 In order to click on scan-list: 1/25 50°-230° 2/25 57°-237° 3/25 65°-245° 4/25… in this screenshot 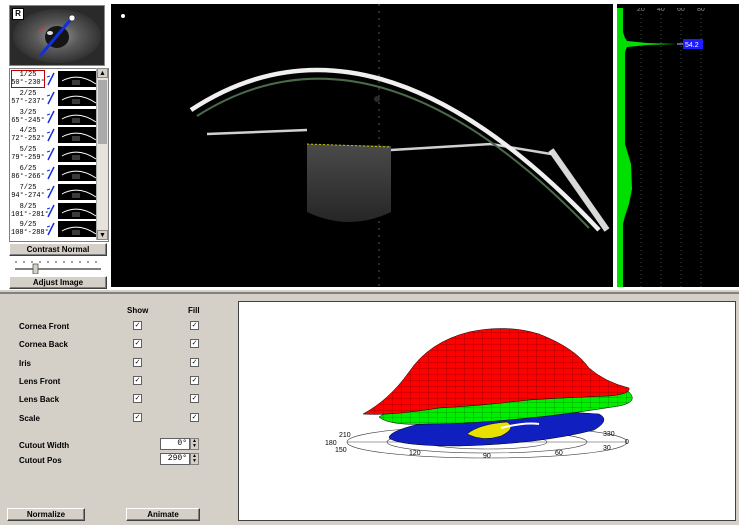, I will do `click(59, 155)`.